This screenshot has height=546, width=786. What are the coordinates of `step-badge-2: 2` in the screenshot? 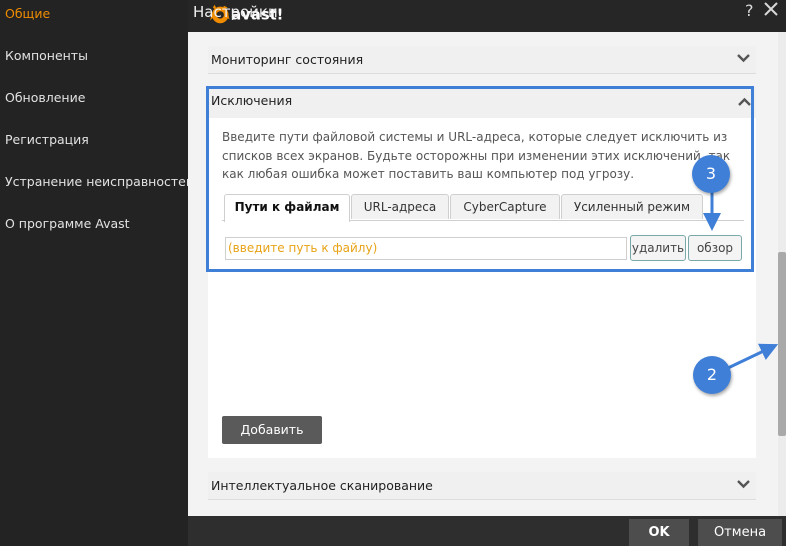 It's located at (712, 375).